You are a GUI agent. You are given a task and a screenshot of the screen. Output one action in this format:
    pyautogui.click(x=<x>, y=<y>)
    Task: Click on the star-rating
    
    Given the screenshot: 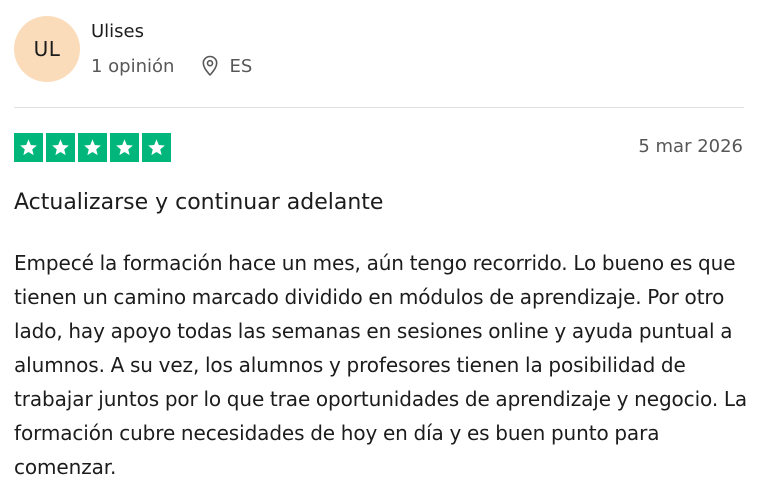 What is the action you would take?
    pyautogui.click(x=92, y=147)
    